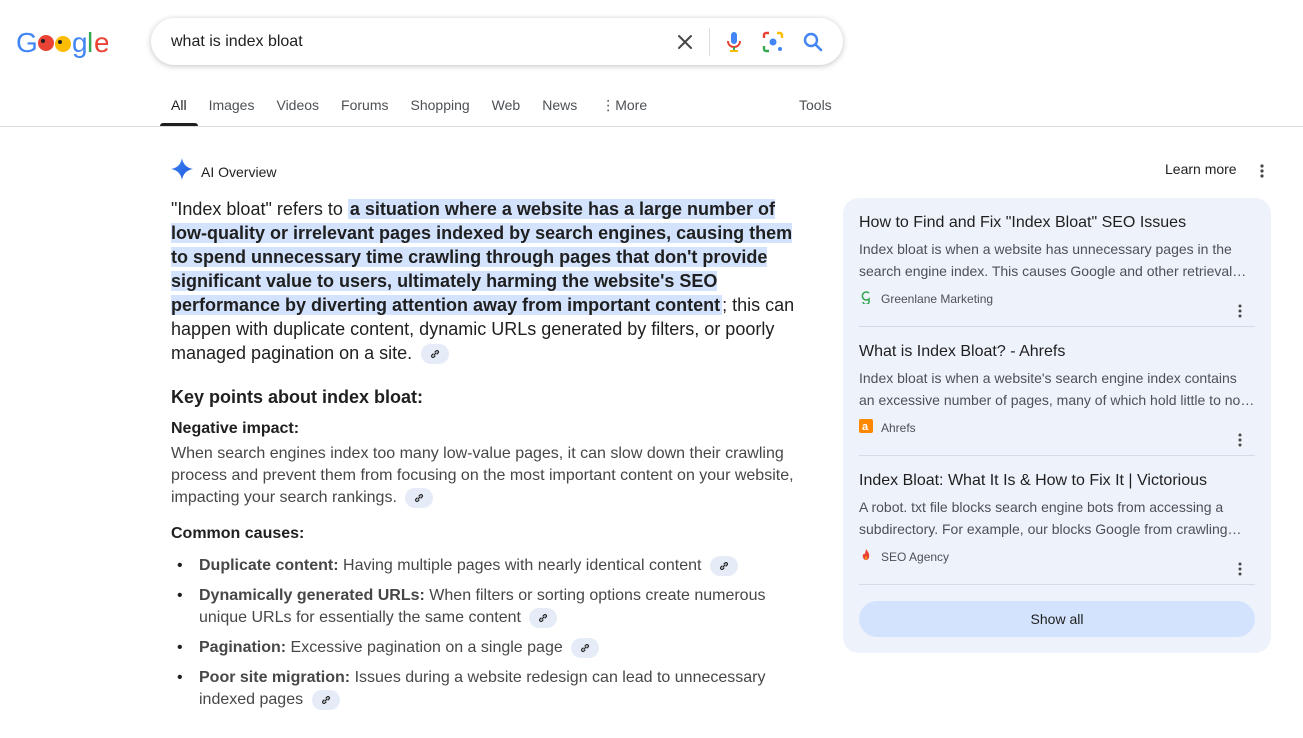  Describe the element at coordinates (101, 42) in the screenshot. I see `svg-text: e` at that location.